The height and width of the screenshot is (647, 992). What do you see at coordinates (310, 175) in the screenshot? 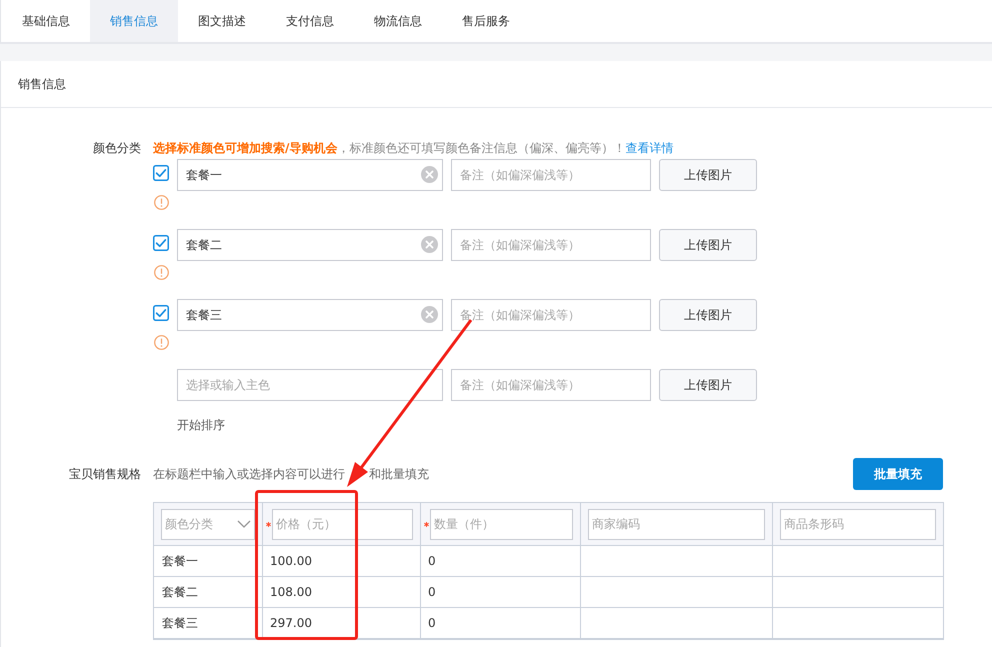
I see `color-input: 套餐一` at bounding box center [310, 175].